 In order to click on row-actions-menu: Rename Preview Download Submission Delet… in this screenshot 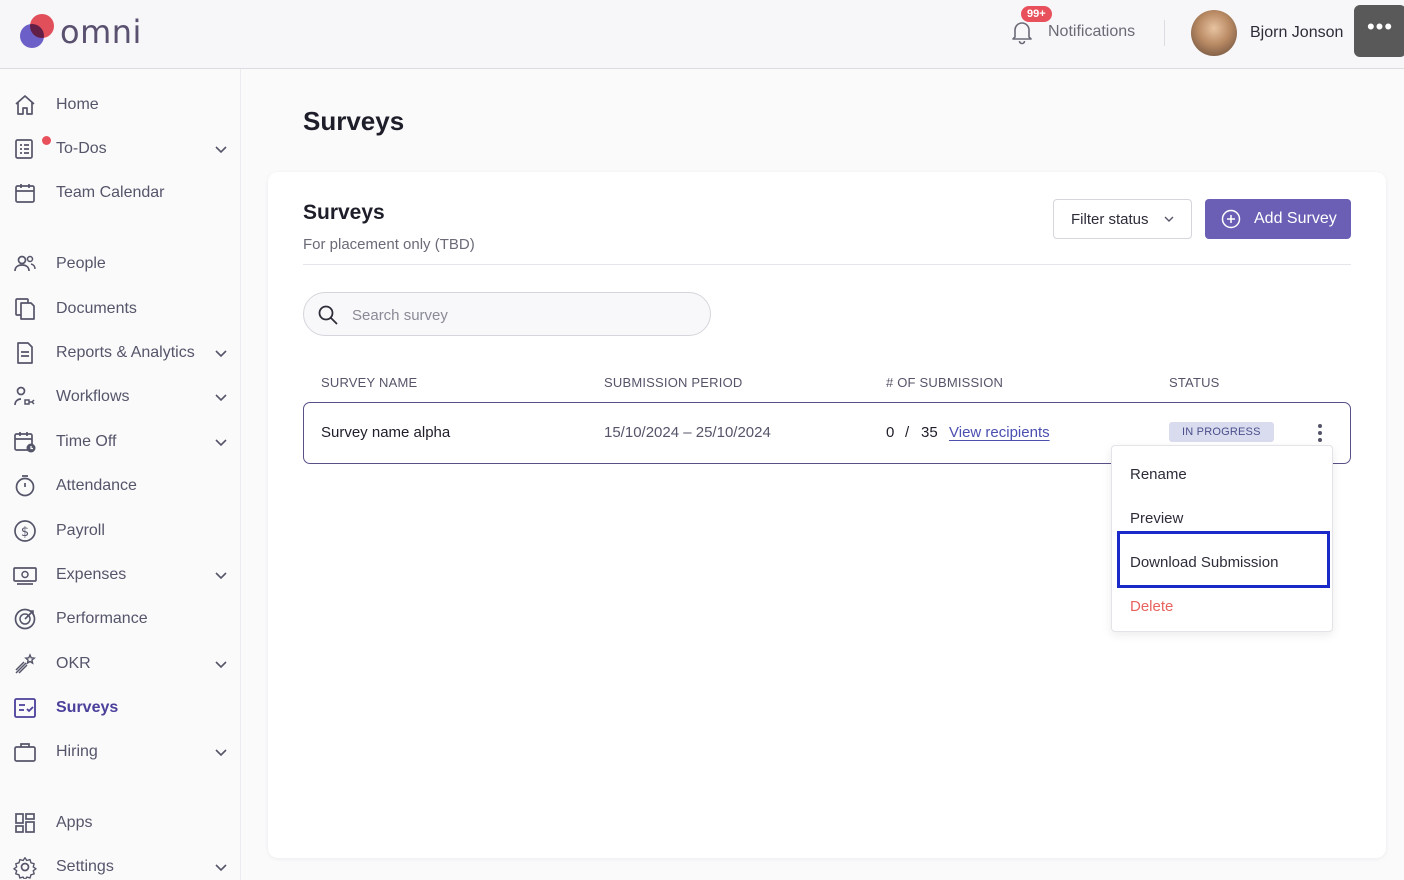, I will do `click(1222, 538)`.